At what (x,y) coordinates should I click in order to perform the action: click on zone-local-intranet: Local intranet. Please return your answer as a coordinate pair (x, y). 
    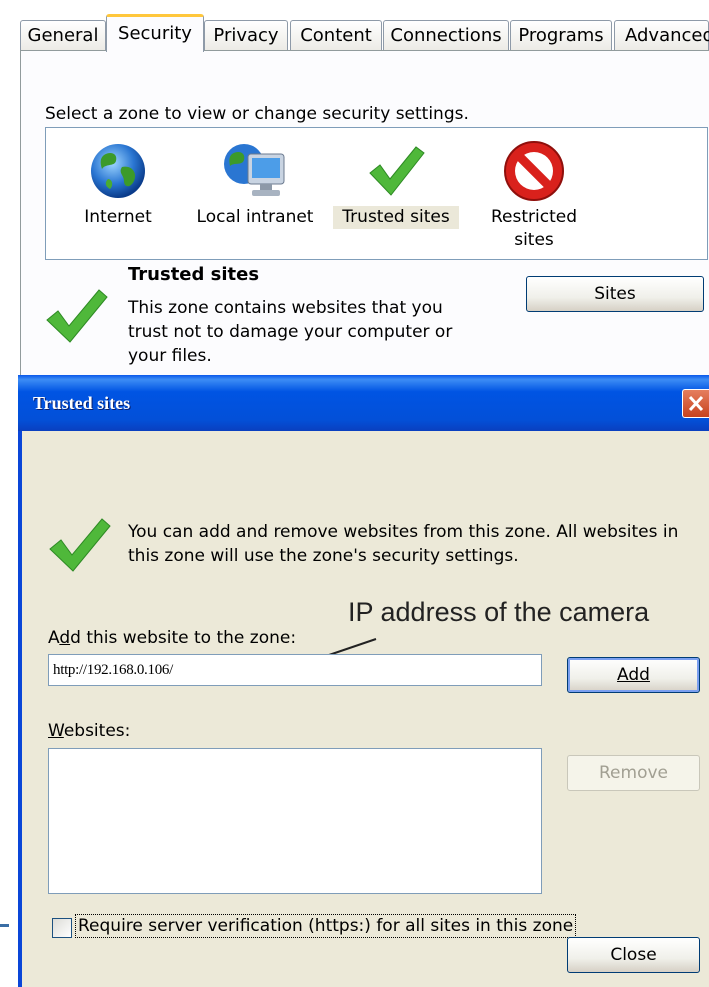
    Looking at the image, I should click on (255, 182).